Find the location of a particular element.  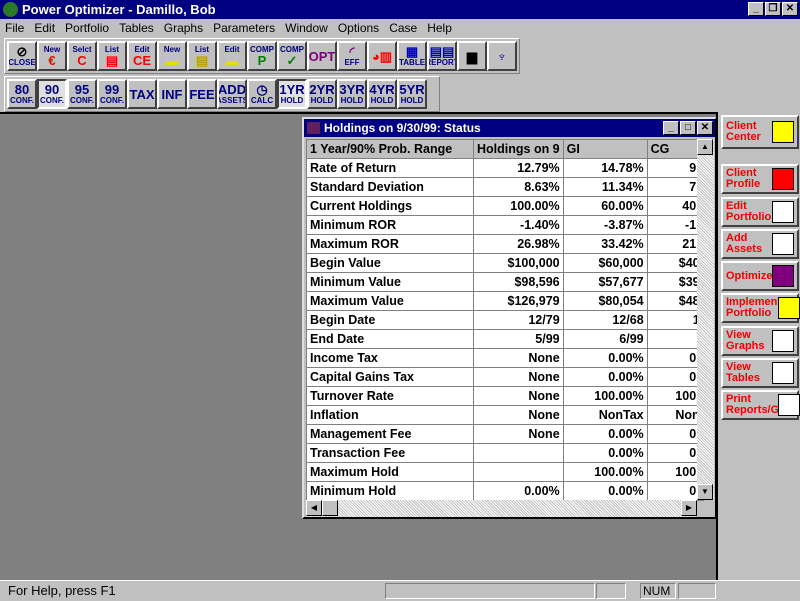

horizontal-scrollbar: ◀ ▶ is located at coordinates (501, 508).